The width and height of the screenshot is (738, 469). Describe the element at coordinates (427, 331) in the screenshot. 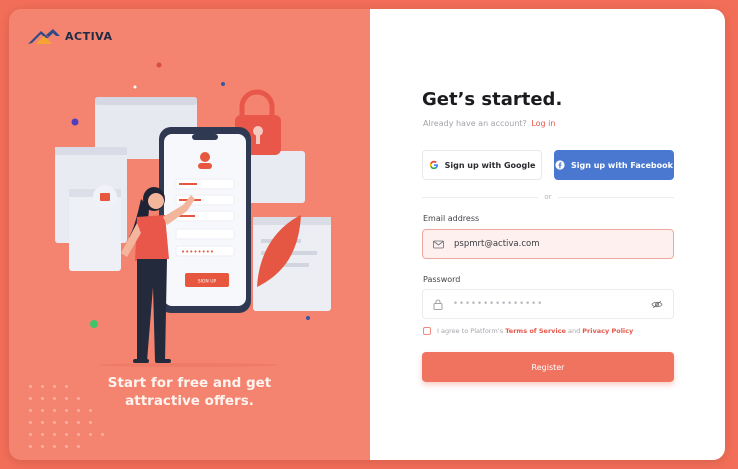

I see `terms-checkbox` at that location.